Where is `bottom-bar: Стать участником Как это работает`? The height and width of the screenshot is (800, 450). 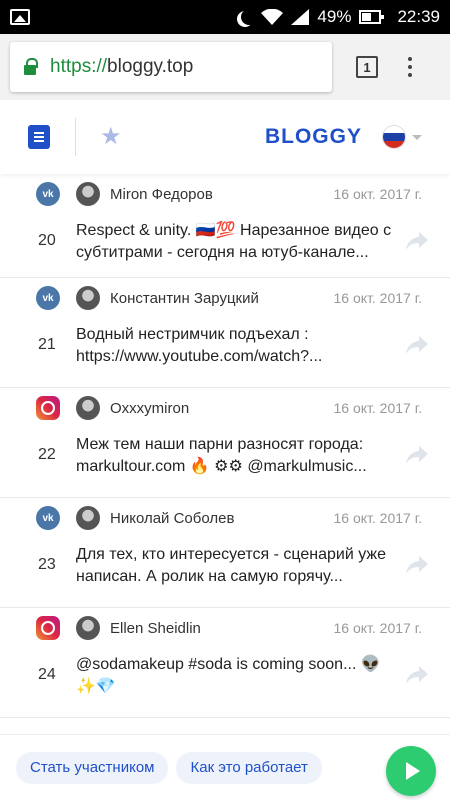
bottom-bar: Стать участником Как это работает is located at coordinates (225, 767).